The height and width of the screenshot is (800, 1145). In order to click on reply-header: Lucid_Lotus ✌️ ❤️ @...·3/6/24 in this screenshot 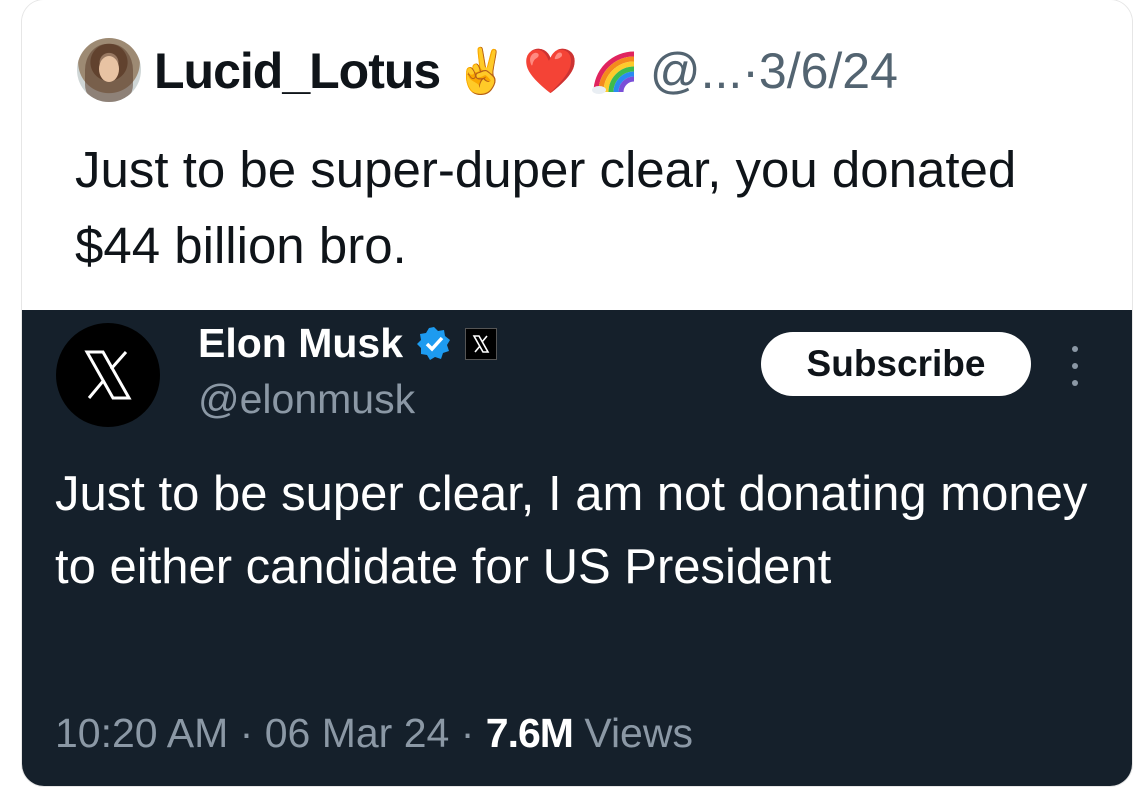, I will do `click(526, 71)`.